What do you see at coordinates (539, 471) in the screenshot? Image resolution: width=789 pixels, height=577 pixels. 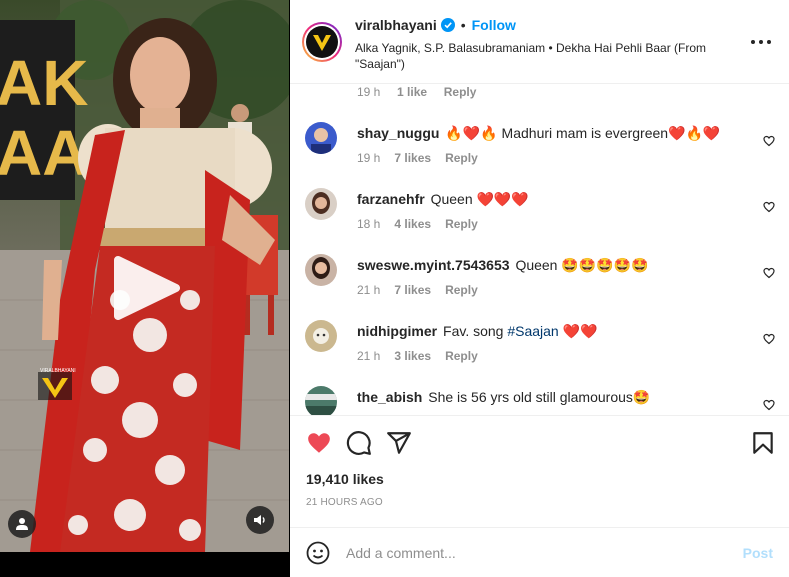 I see `post-actions: 19,410 likes 21 HOURS AGO` at bounding box center [539, 471].